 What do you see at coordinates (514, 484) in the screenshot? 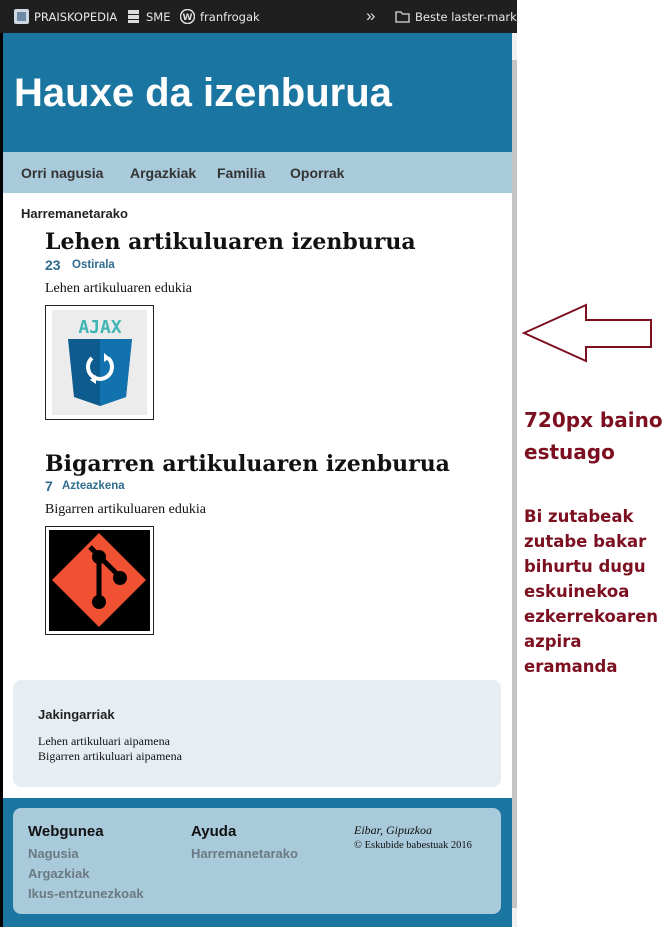
I see `scrollbar-thumb` at bounding box center [514, 484].